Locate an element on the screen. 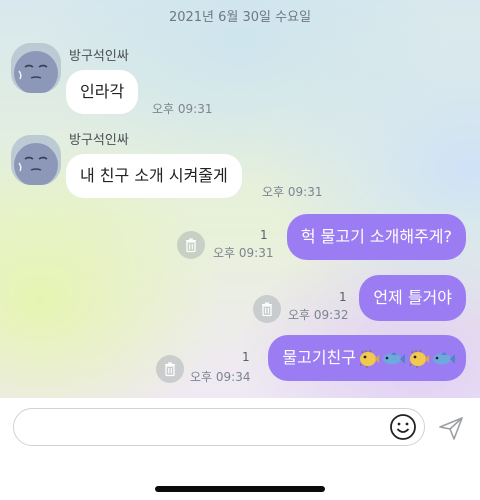  send-button is located at coordinates (451, 428).